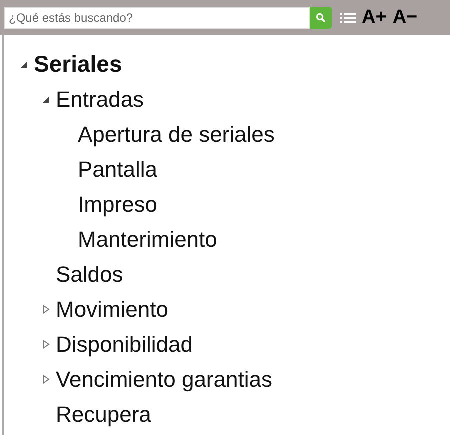  I want to click on tree-item: Recupera, so click(104, 415).